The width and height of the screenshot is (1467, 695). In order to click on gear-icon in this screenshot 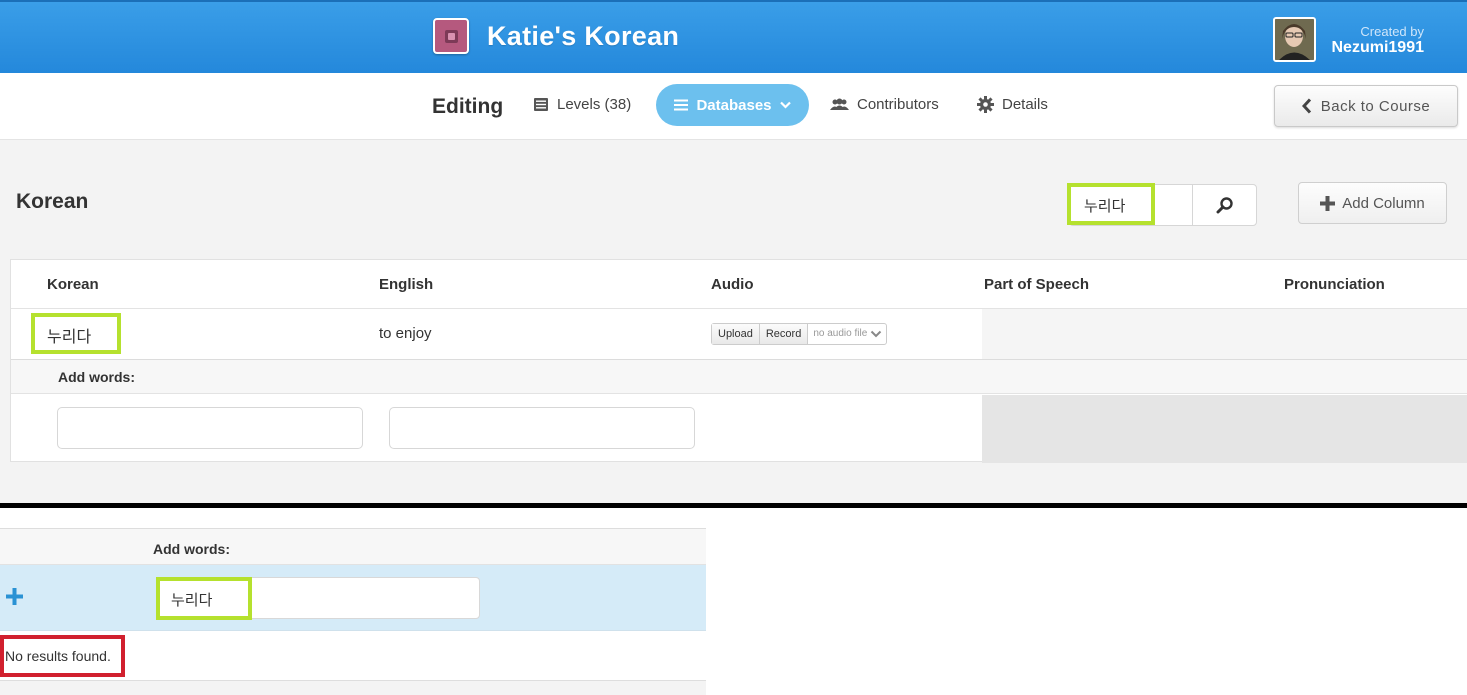, I will do `click(985, 104)`.